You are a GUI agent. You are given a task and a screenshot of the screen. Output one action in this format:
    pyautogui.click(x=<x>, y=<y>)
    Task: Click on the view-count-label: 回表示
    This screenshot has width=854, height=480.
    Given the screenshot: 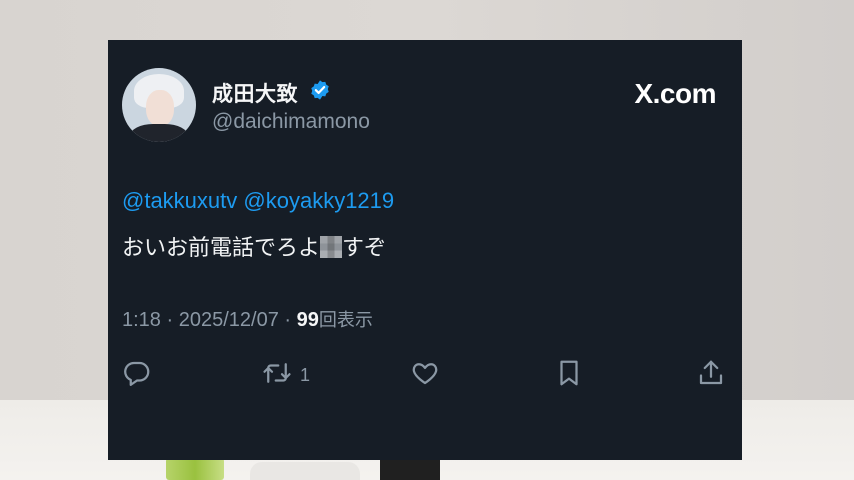 What is the action you would take?
    pyautogui.click(x=345, y=320)
    